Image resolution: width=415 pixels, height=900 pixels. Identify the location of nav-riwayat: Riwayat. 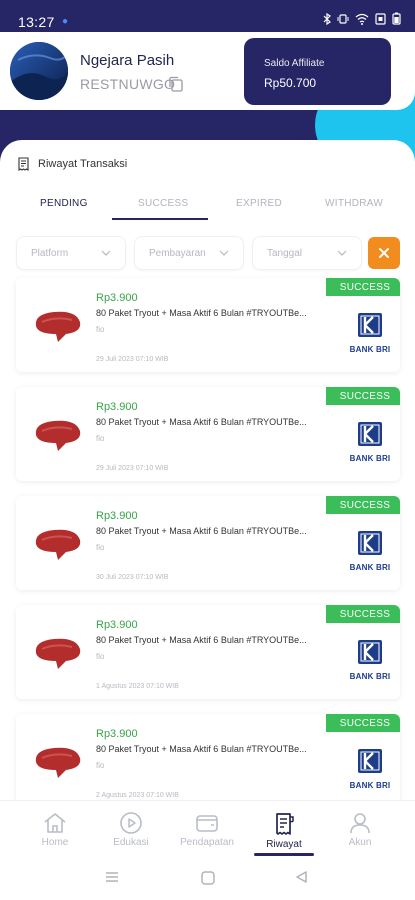
(284, 830).